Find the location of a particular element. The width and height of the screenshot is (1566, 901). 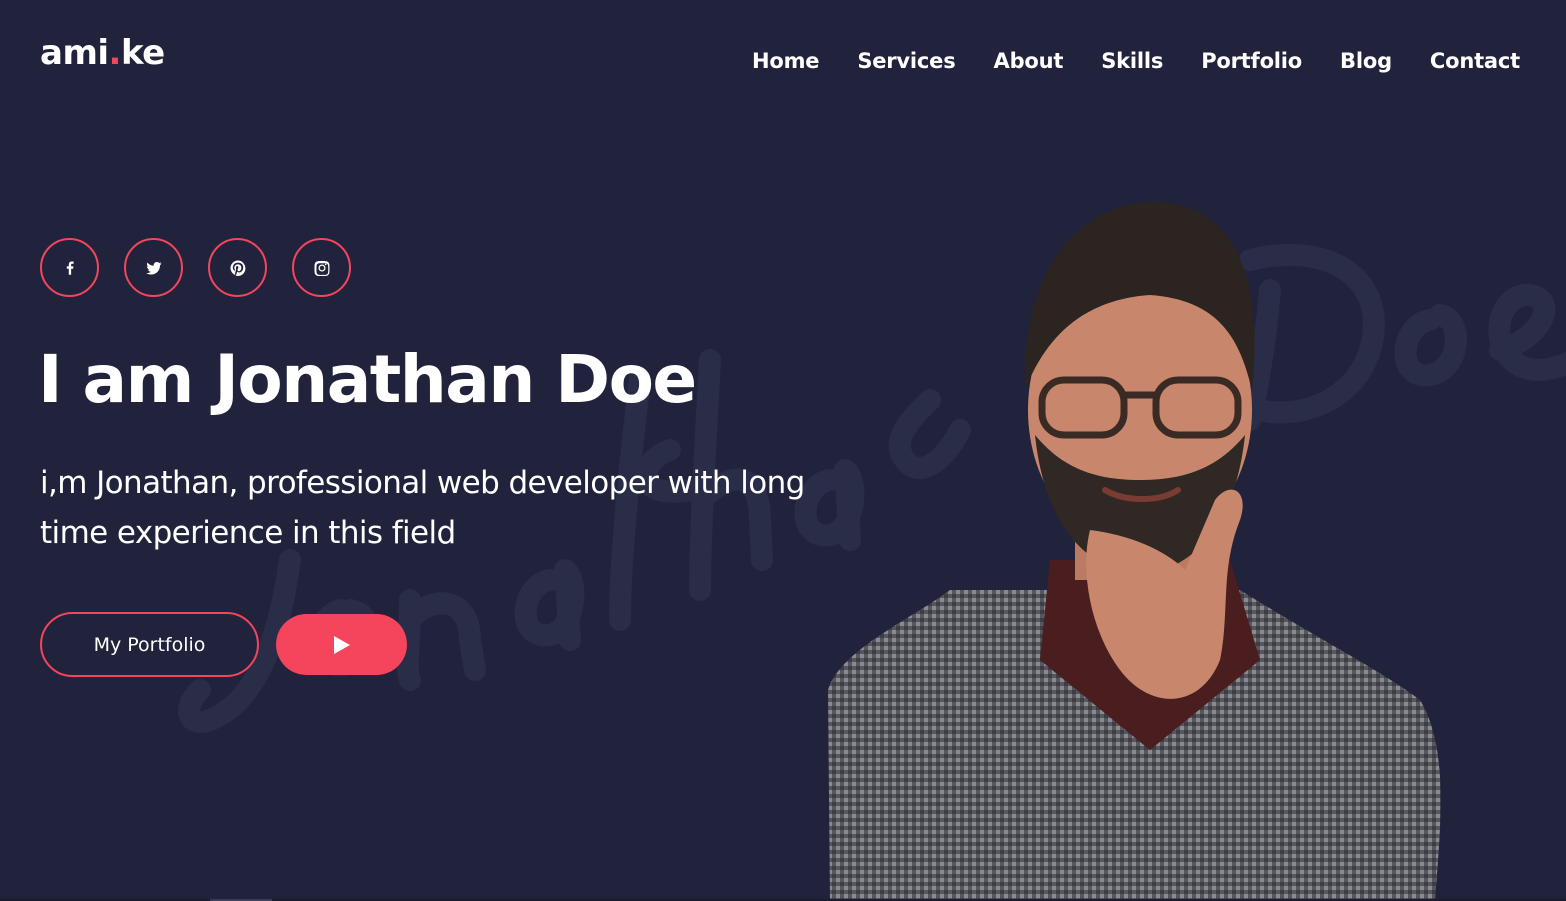

nav-services: Services is located at coordinates (906, 61).